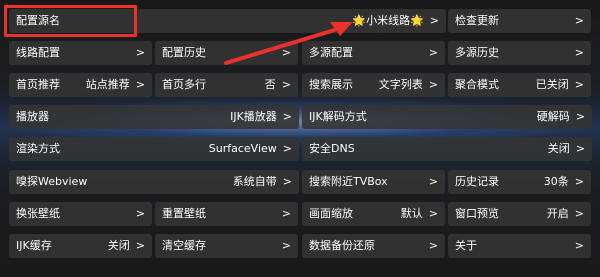  What do you see at coordinates (552, 84) in the screenshot?
I see `aggregate-mode-value: 已关闭` at bounding box center [552, 84].